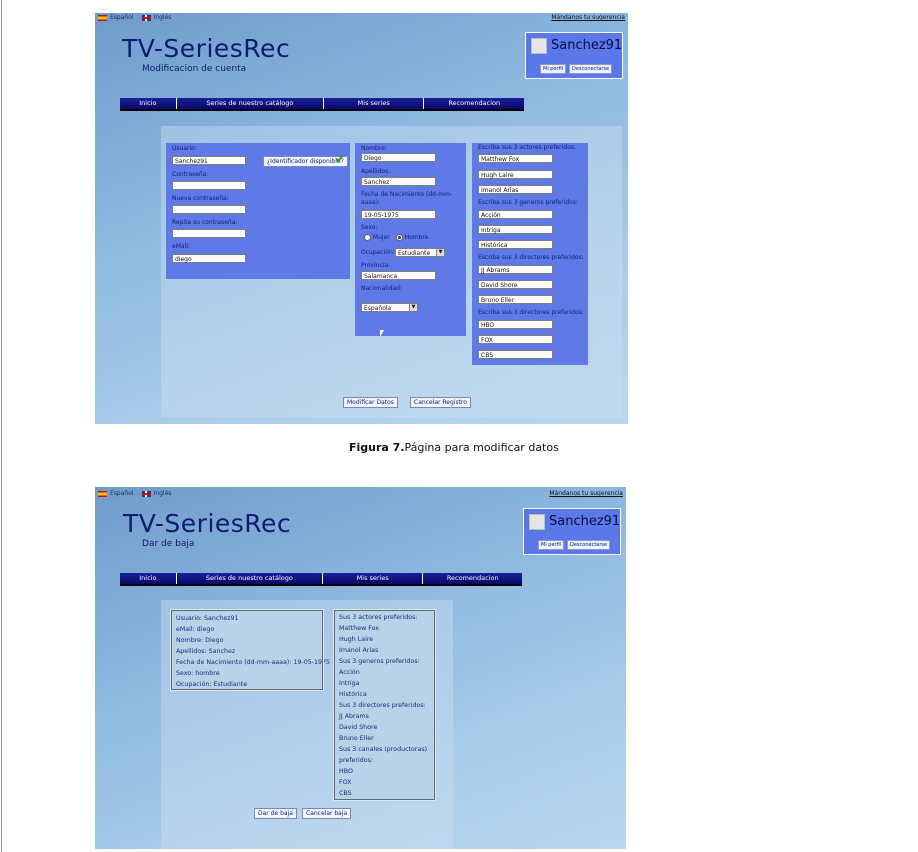 This screenshot has height=852, width=918. What do you see at coordinates (356, 760) in the screenshot?
I see `summary-line: preferidos:` at bounding box center [356, 760].